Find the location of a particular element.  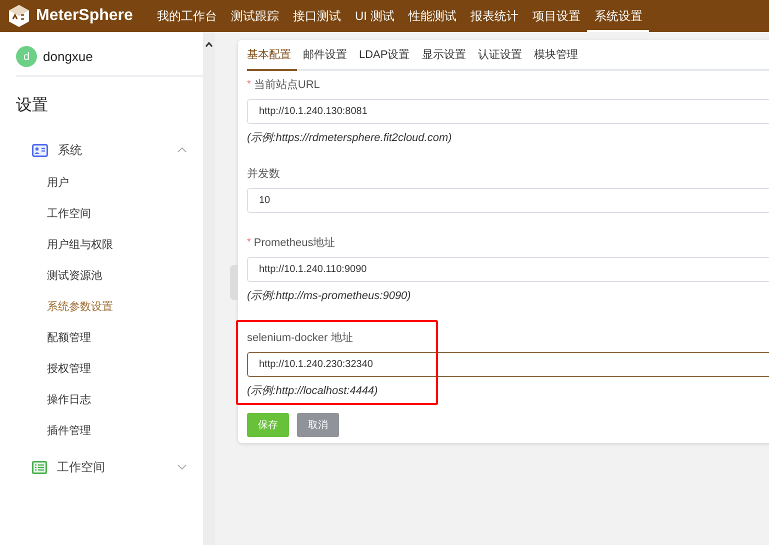

scroll-up-icon is located at coordinates (209, 44).